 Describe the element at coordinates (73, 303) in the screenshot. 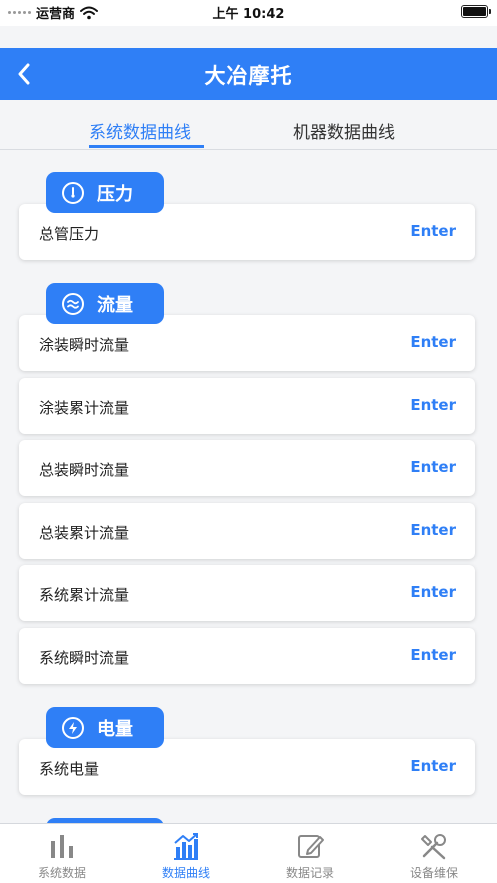

I see `flow-wave-icon` at that location.